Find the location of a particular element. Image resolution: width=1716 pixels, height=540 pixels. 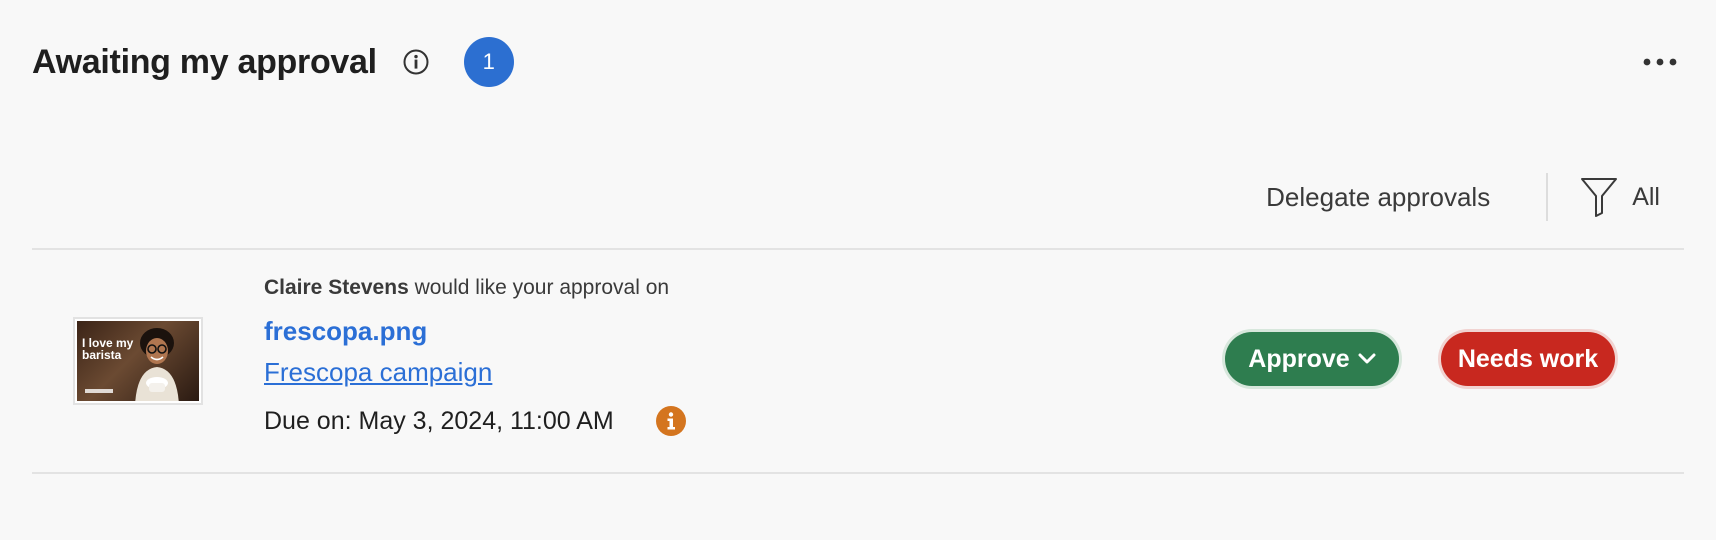

chevron-down-icon is located at coordinates (1367, 358).